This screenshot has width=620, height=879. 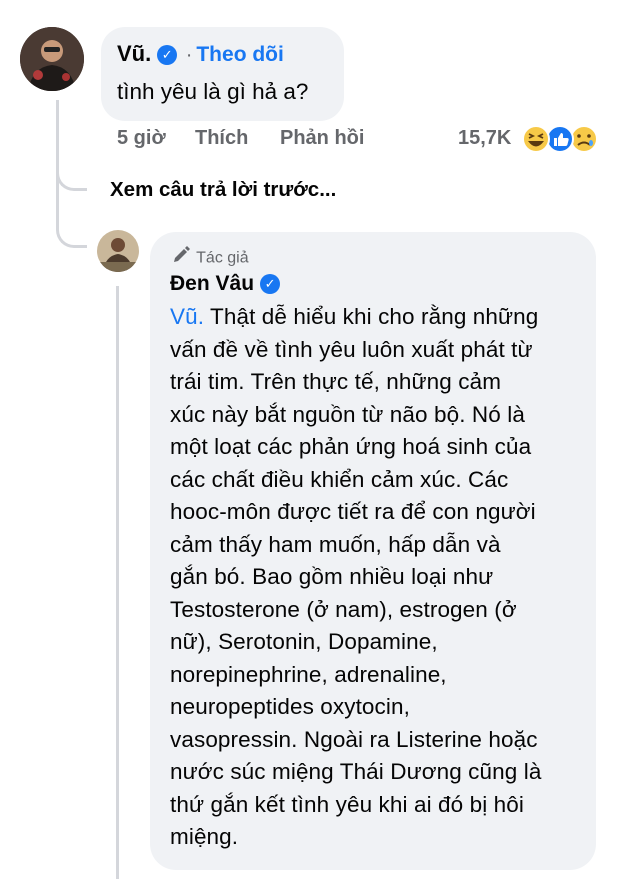 What do you see at coordinates (213, 91) in the screenshot?
I see `comment-text: tình yêu là gì hả a?` at bounding box center [213, 91].